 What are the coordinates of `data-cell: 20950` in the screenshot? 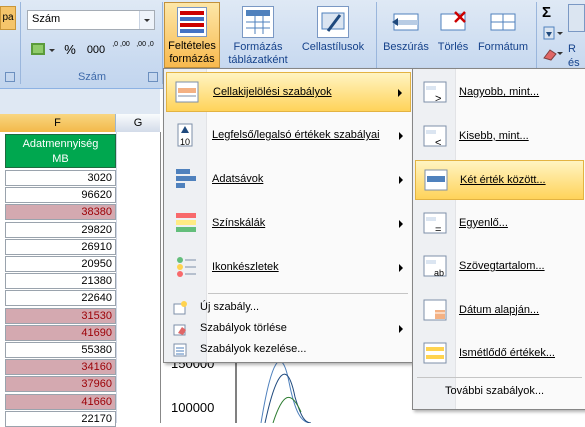 It's located at (60, 264).